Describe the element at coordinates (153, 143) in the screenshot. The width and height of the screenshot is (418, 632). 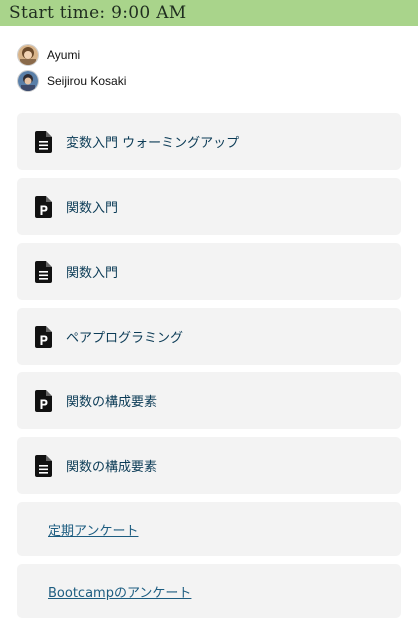
I see `material-label: 変数入門 ウォーミングアップ` at that location.